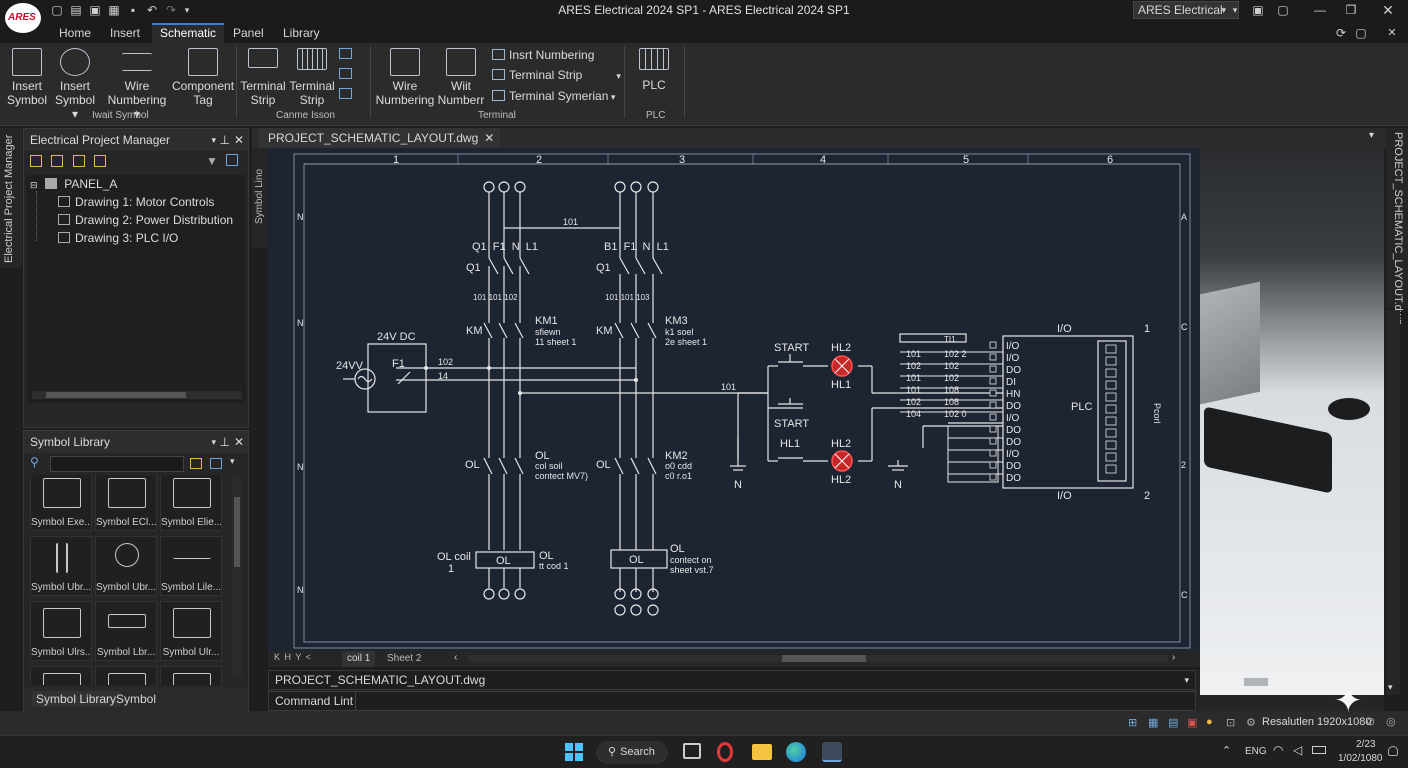  I want to click on filter-icon: ▼, so click(212, 161).